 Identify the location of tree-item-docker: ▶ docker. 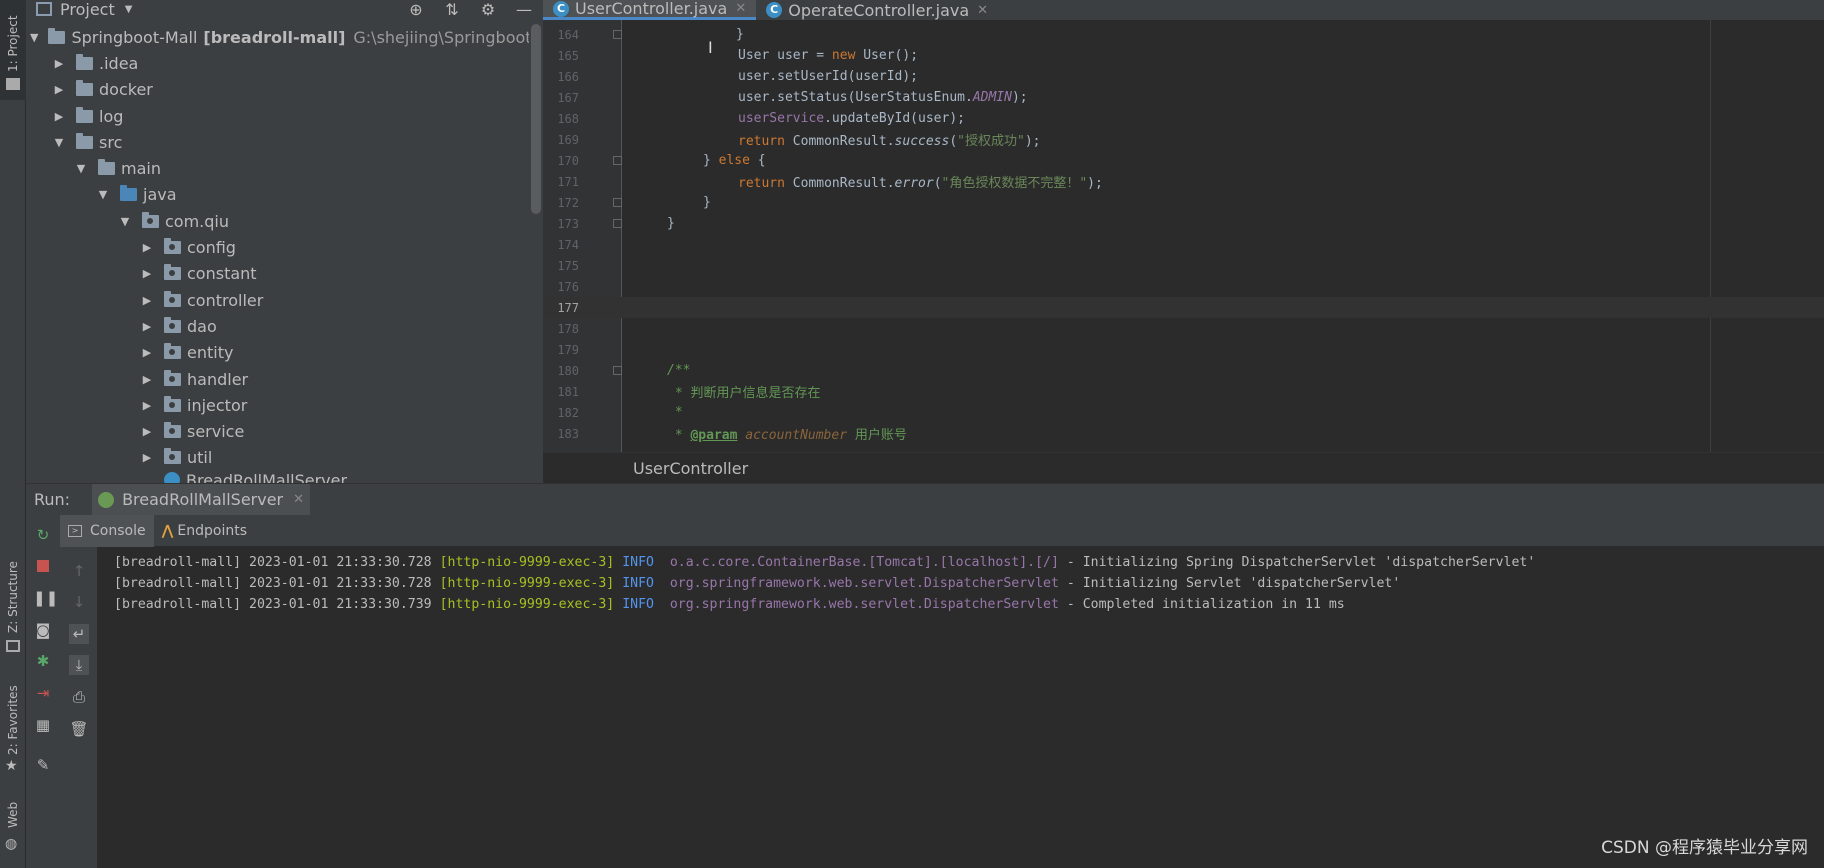
(277, 90).